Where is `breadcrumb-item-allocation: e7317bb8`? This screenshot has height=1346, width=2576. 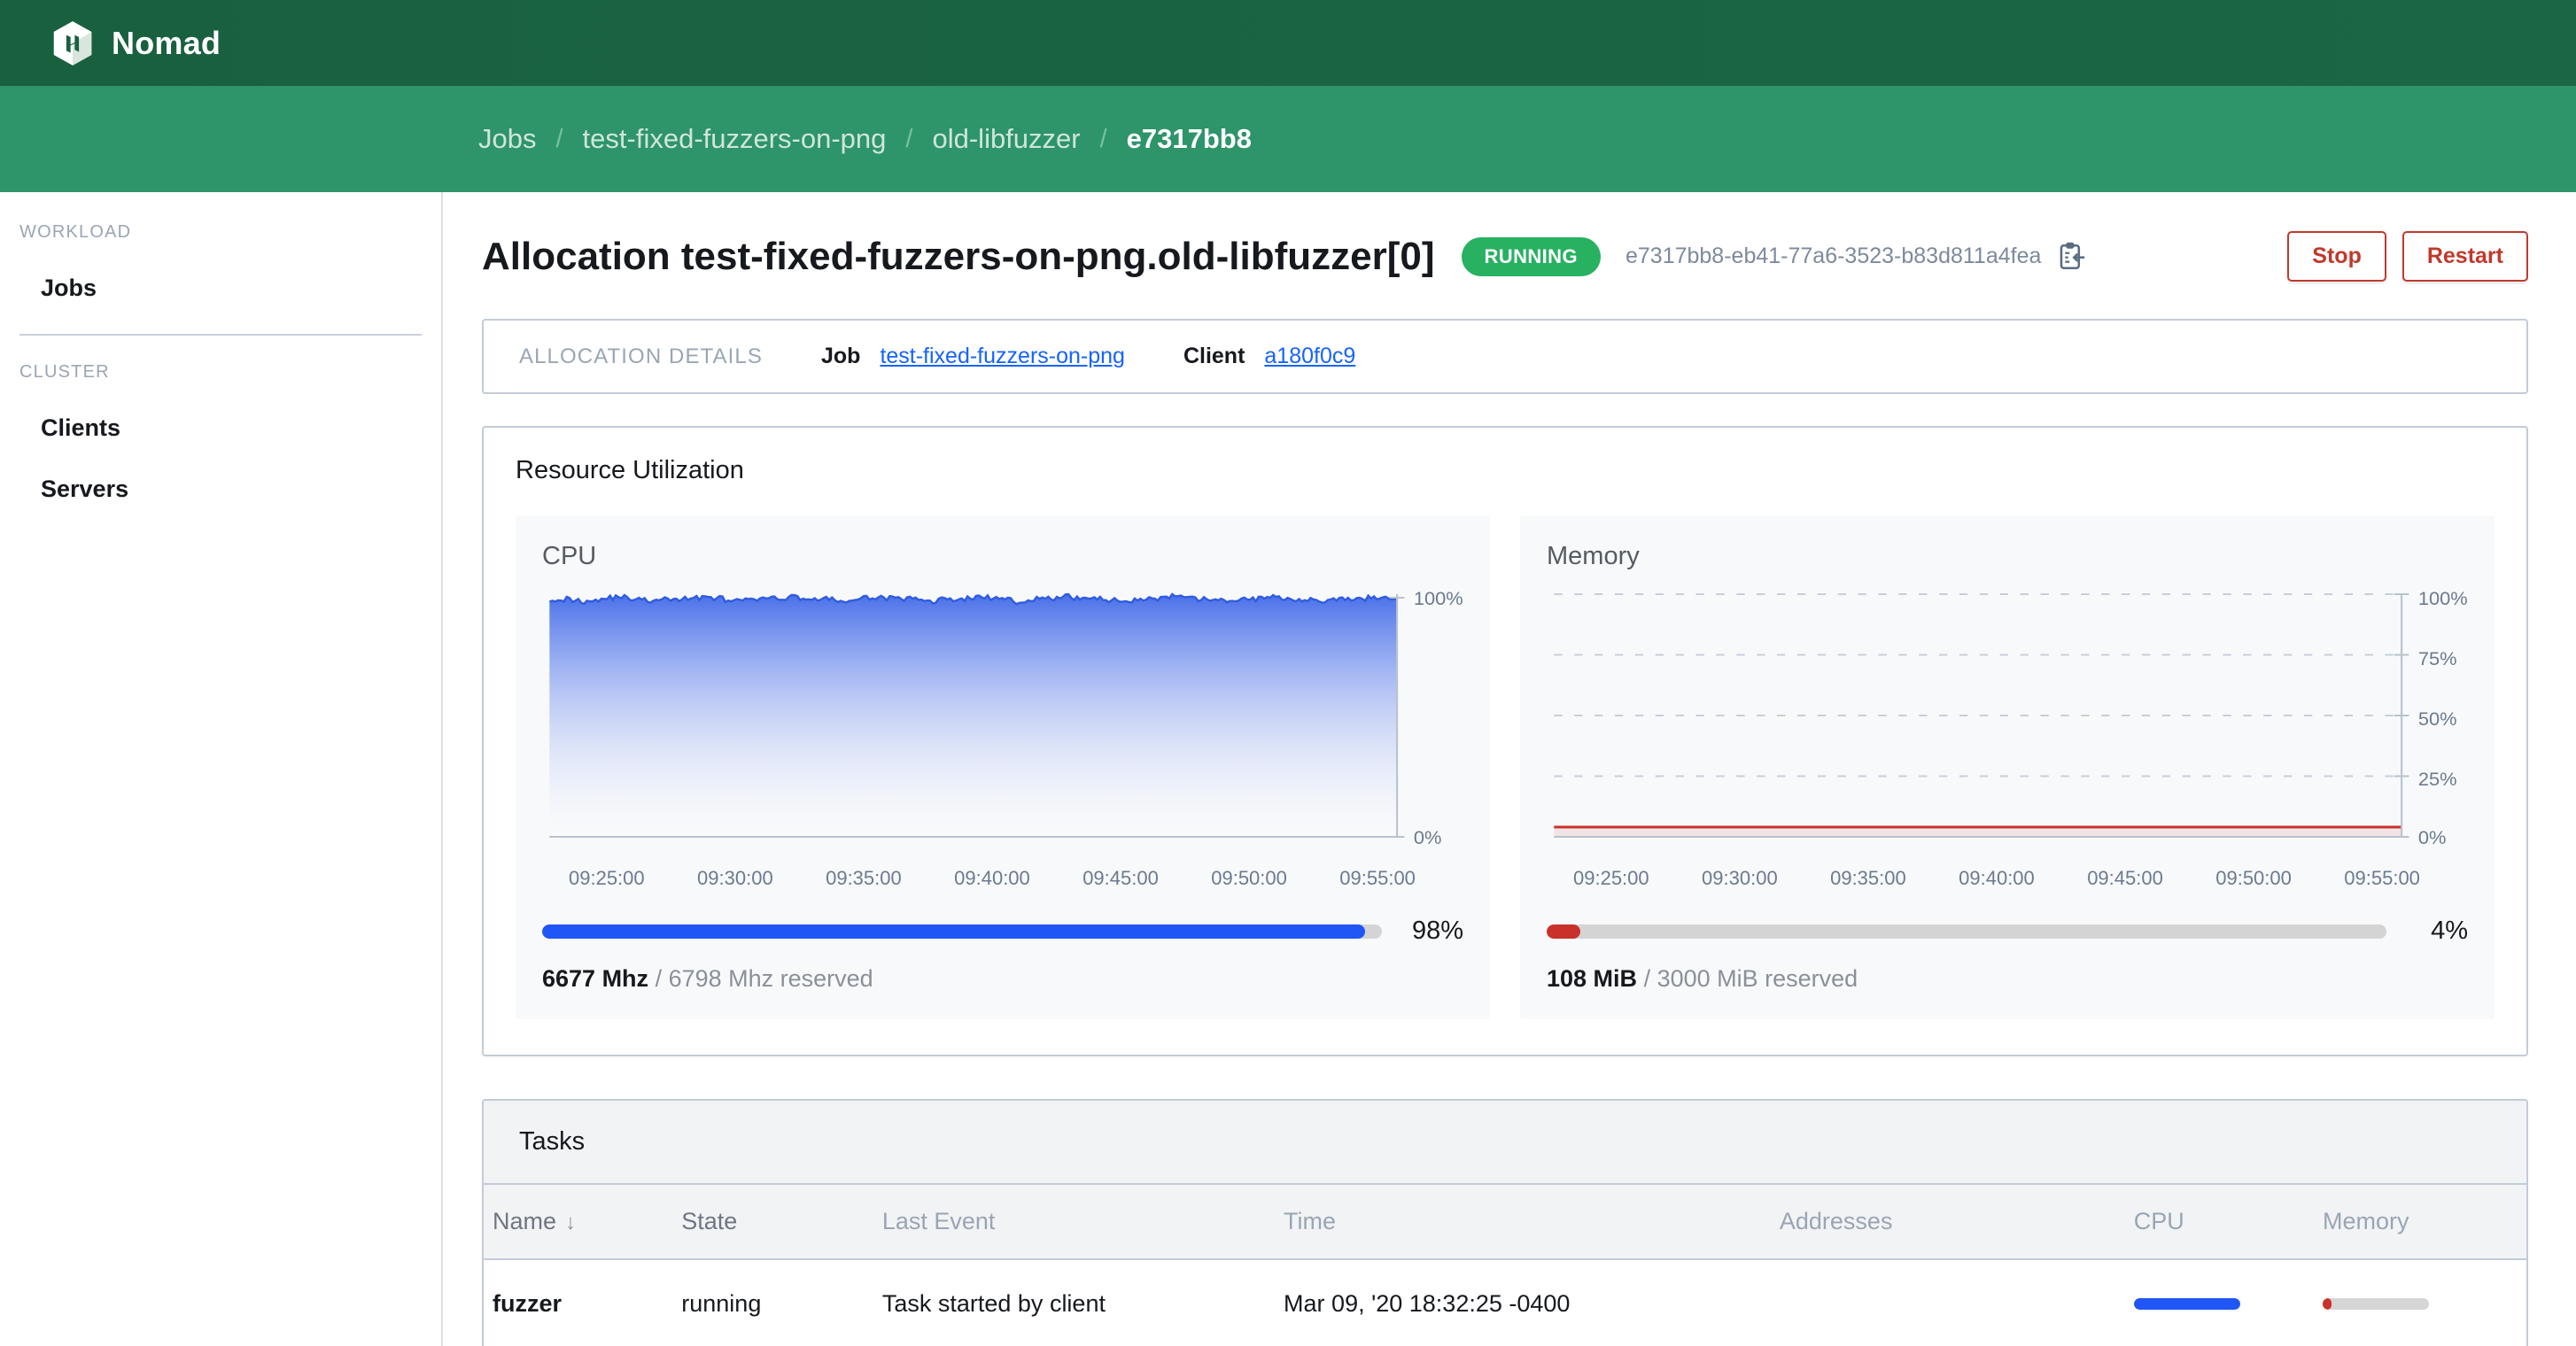
breadcrumb-item-allocation: e7317bb8 is located at coordinates (1189, 139).